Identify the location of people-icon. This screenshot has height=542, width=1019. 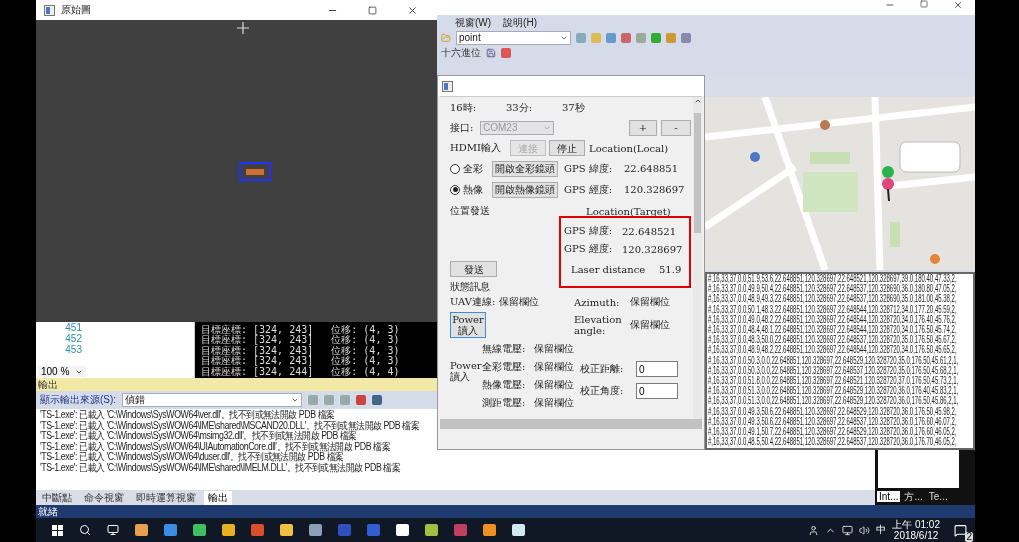
(814, 530).